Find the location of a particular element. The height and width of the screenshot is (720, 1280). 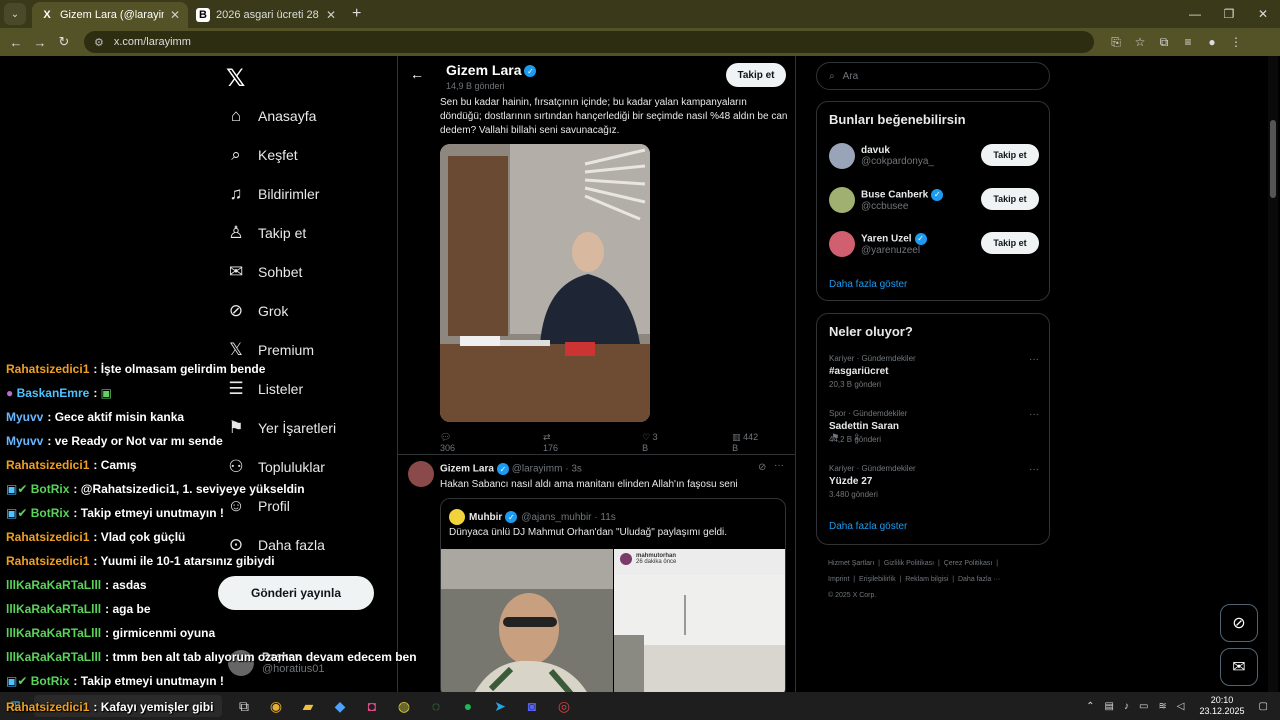

nav-premium: 𝕏 Premium is located at coordinates (270, 350).